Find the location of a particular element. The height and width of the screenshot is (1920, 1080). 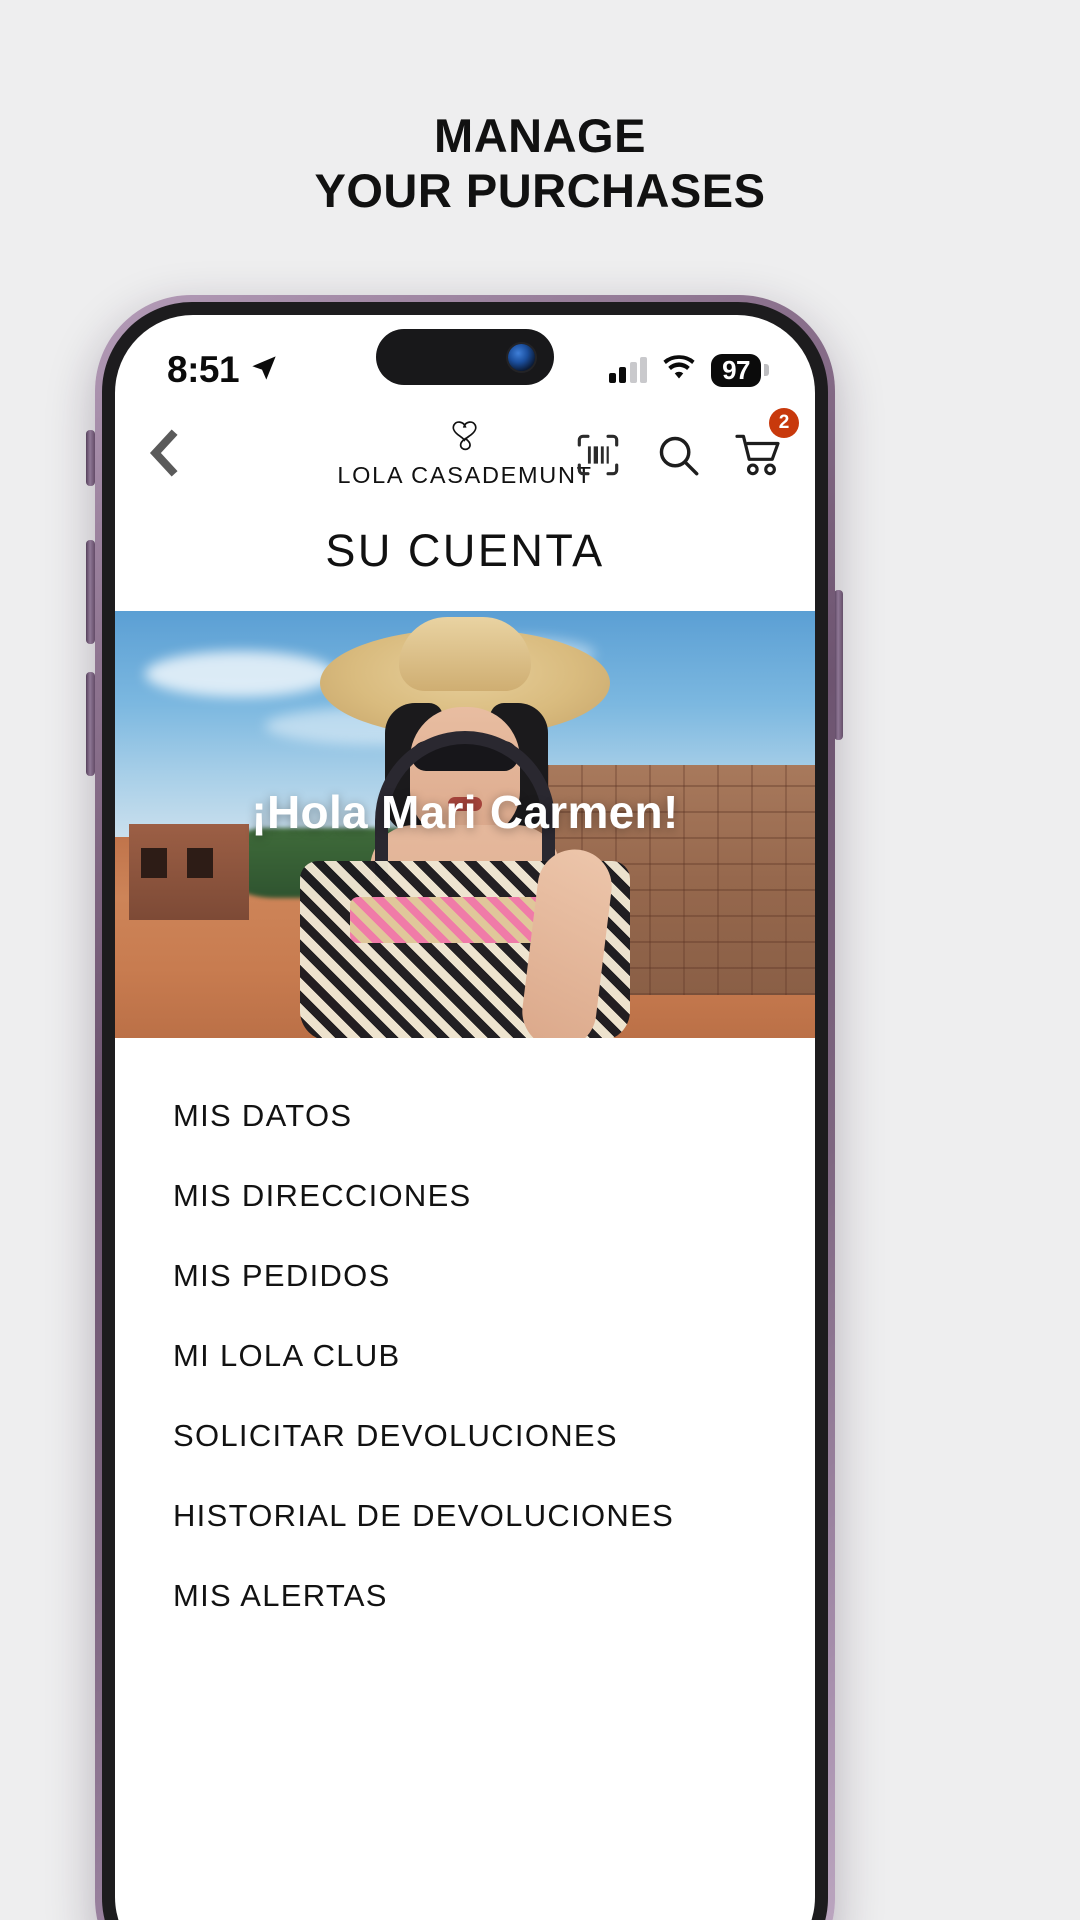

page-headline: MANAGE YOUR PURCHASES is located at coordinates (540, 163).